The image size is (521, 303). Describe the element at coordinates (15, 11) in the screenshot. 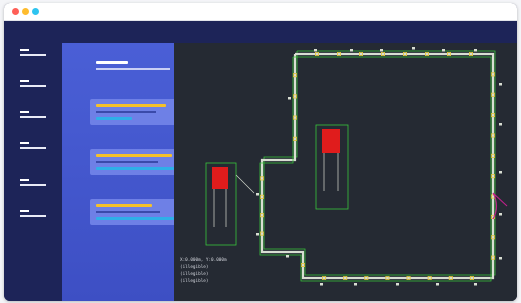

I see `close-icon` at that location.